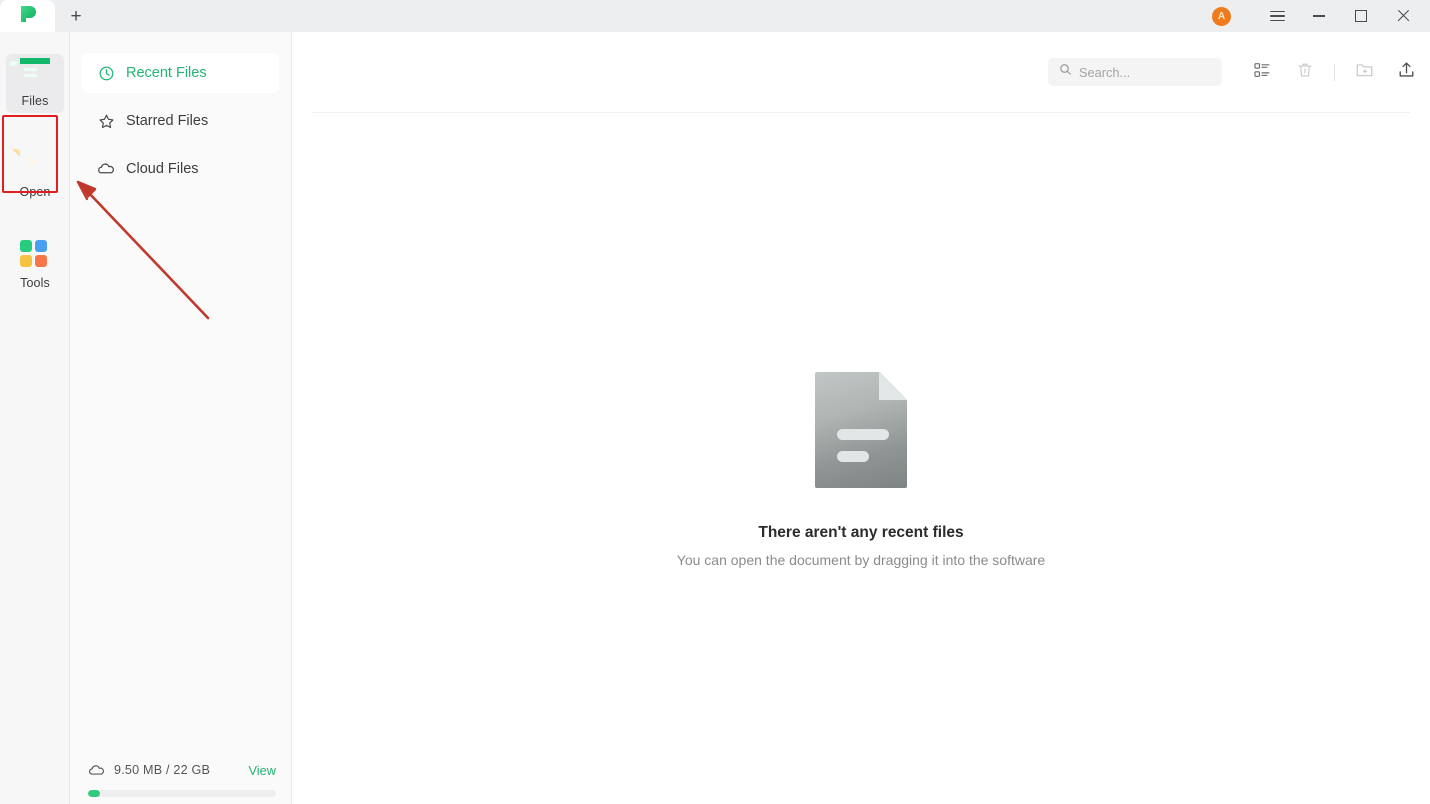 The height and width of the screenshot is (804, 1430). I want to click on nav-label-recent-files: Recent Files, so click(166, 73).